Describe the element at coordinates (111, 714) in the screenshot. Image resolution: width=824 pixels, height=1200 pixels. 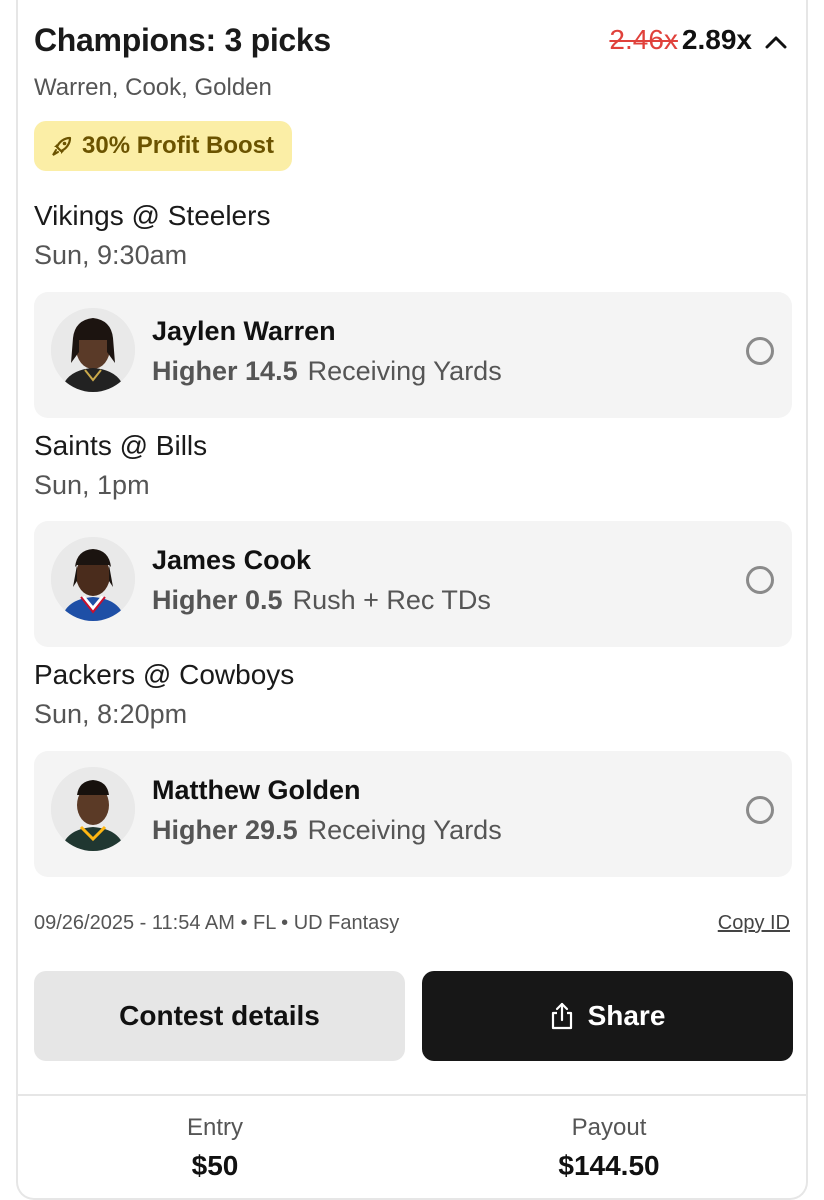
I see `game-time: Sun, 8:20pm` at that location.